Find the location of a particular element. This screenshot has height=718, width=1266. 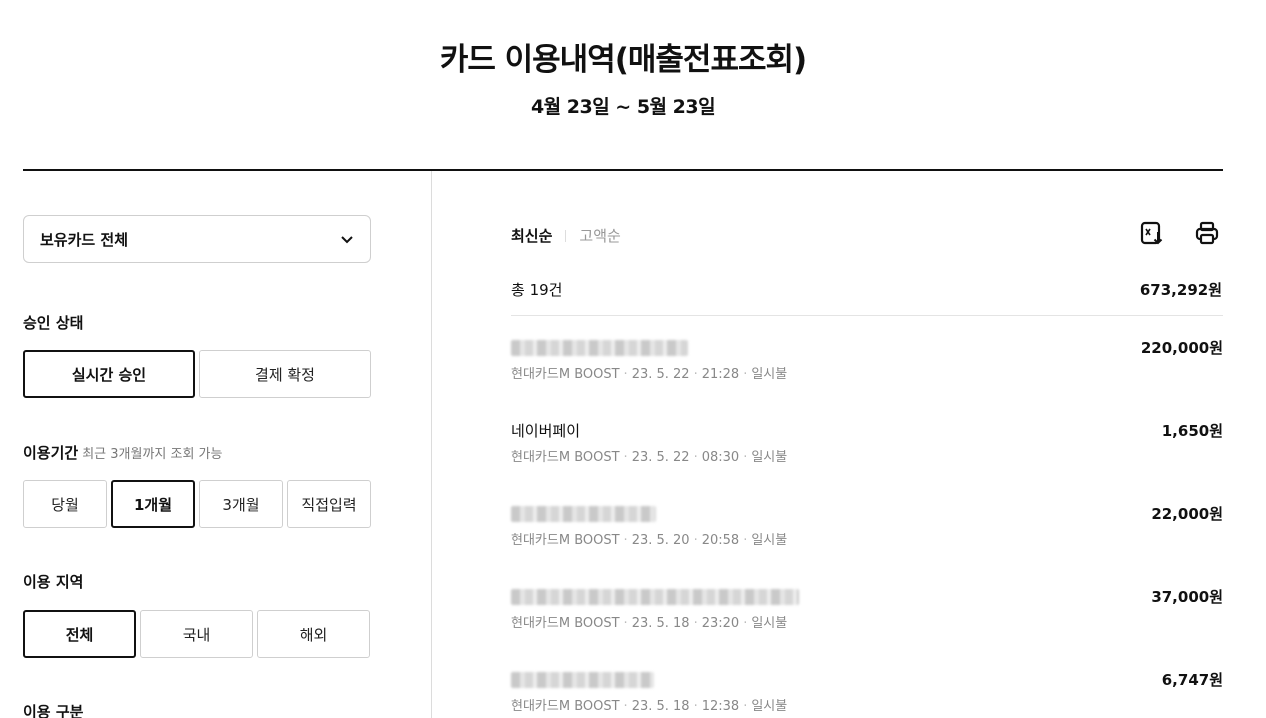

period-label-text: 이용기간 is located at coordinates (51, 453).